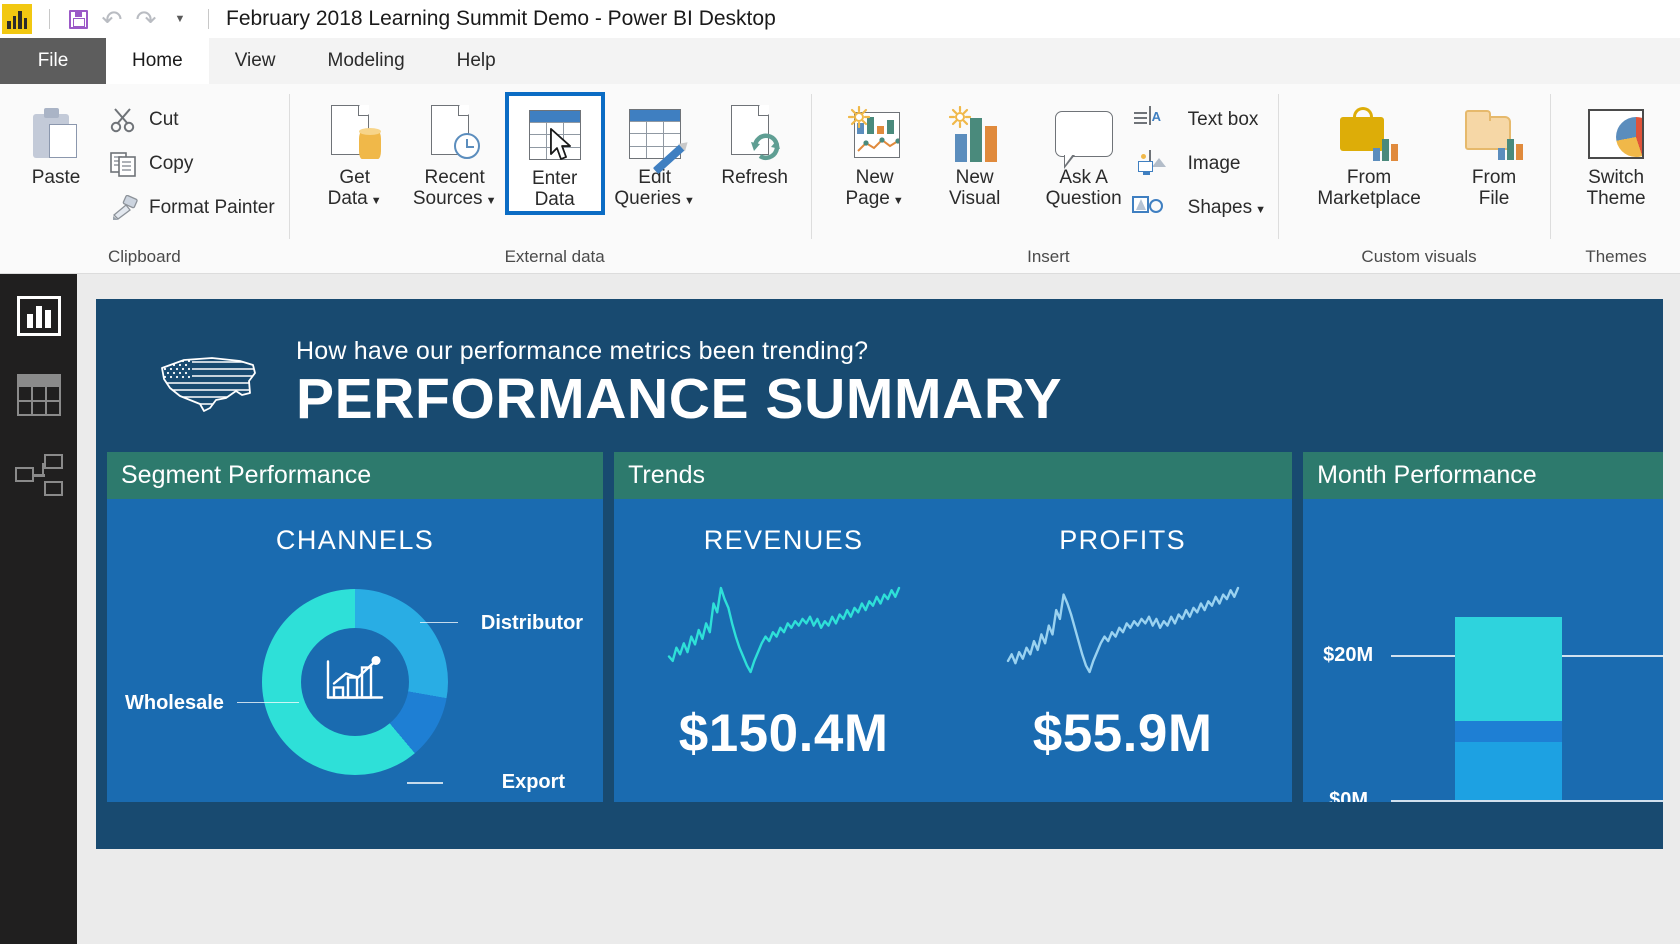 This screenshot has height=945, width=1680. I want to click on image-button: Image, so click(1204, 164).